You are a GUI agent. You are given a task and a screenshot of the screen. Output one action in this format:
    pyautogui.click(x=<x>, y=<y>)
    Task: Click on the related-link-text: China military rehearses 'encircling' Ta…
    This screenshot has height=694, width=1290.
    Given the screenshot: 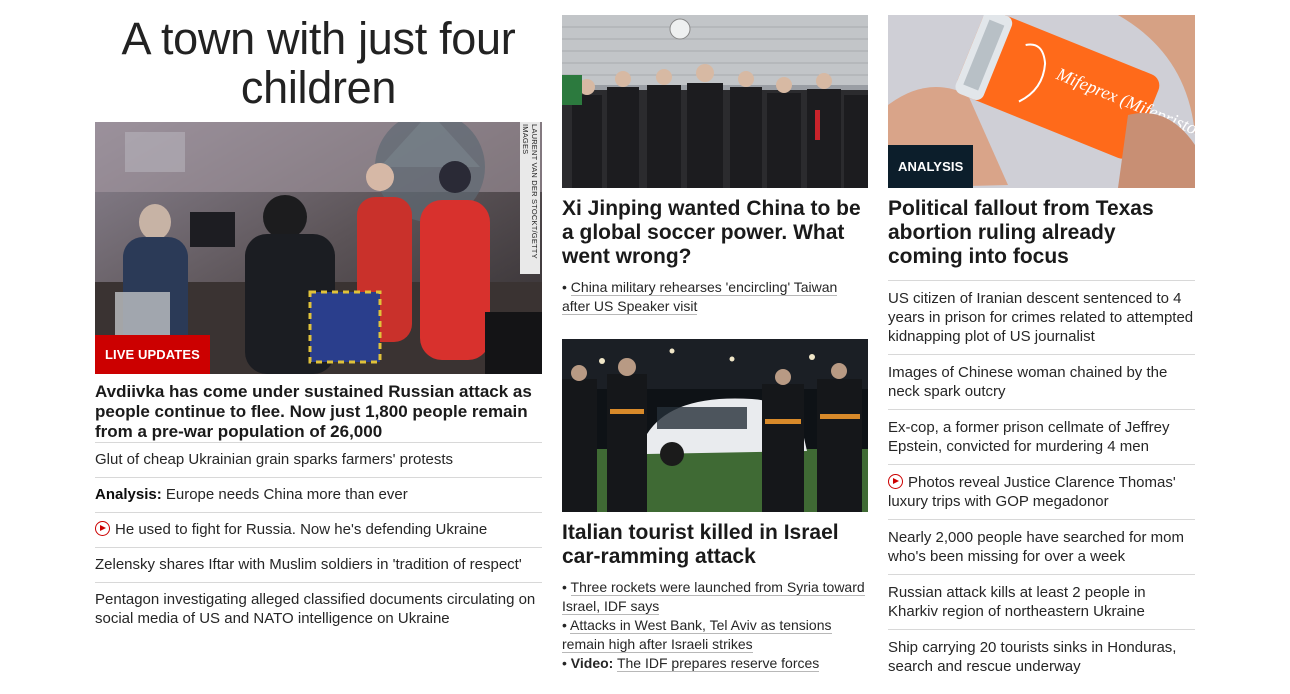 What is the action you would take?
    pyautogui.click(x=700, y=297)
    